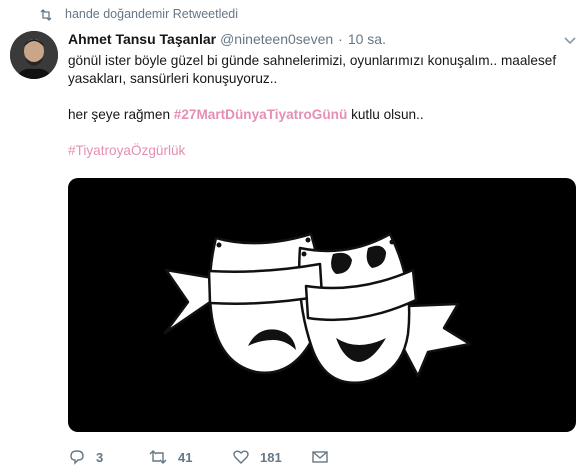 This screenshot has height=472, width=583. What do you see at coordinates (320, 151) in the screenshot?
I see `tweet-text-line3: #TiyatroyaÖzgürlük` at bounding box center [320, 151].